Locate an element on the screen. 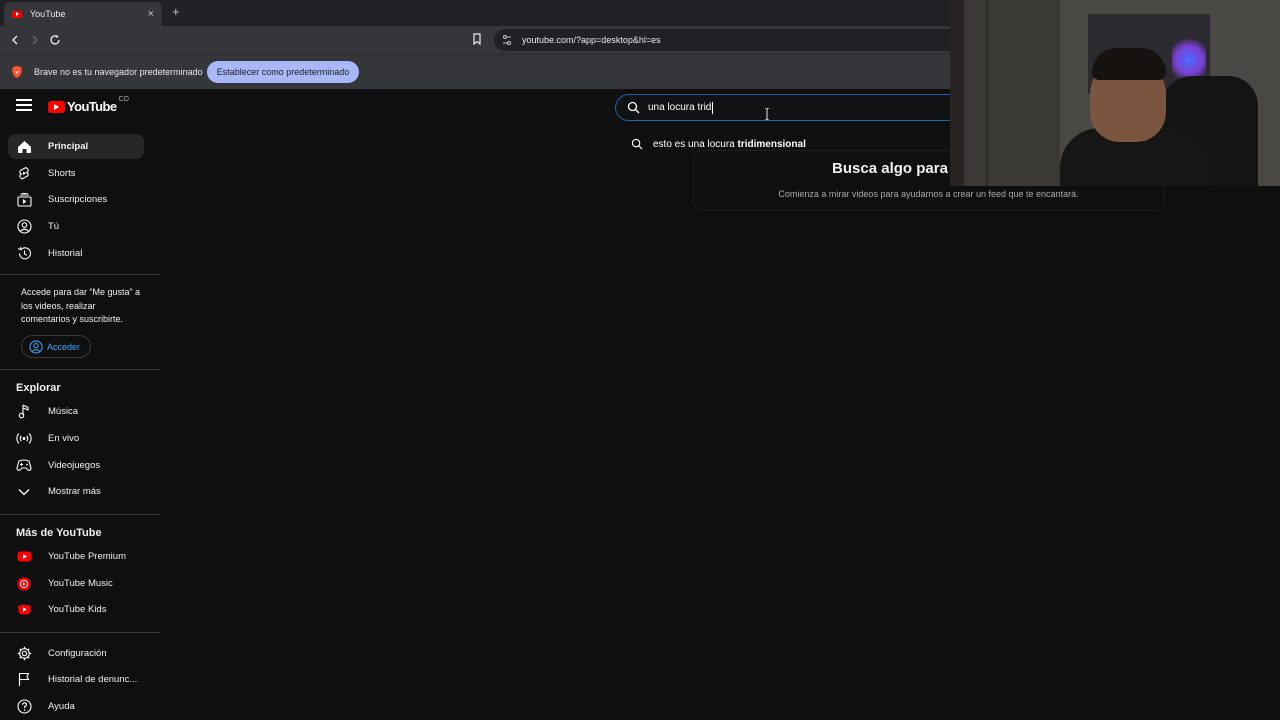 This screenshot has height=720, width=1280. sidebar-item-mostrar-mas: Mostrar más is located at coordinates (76, 491).